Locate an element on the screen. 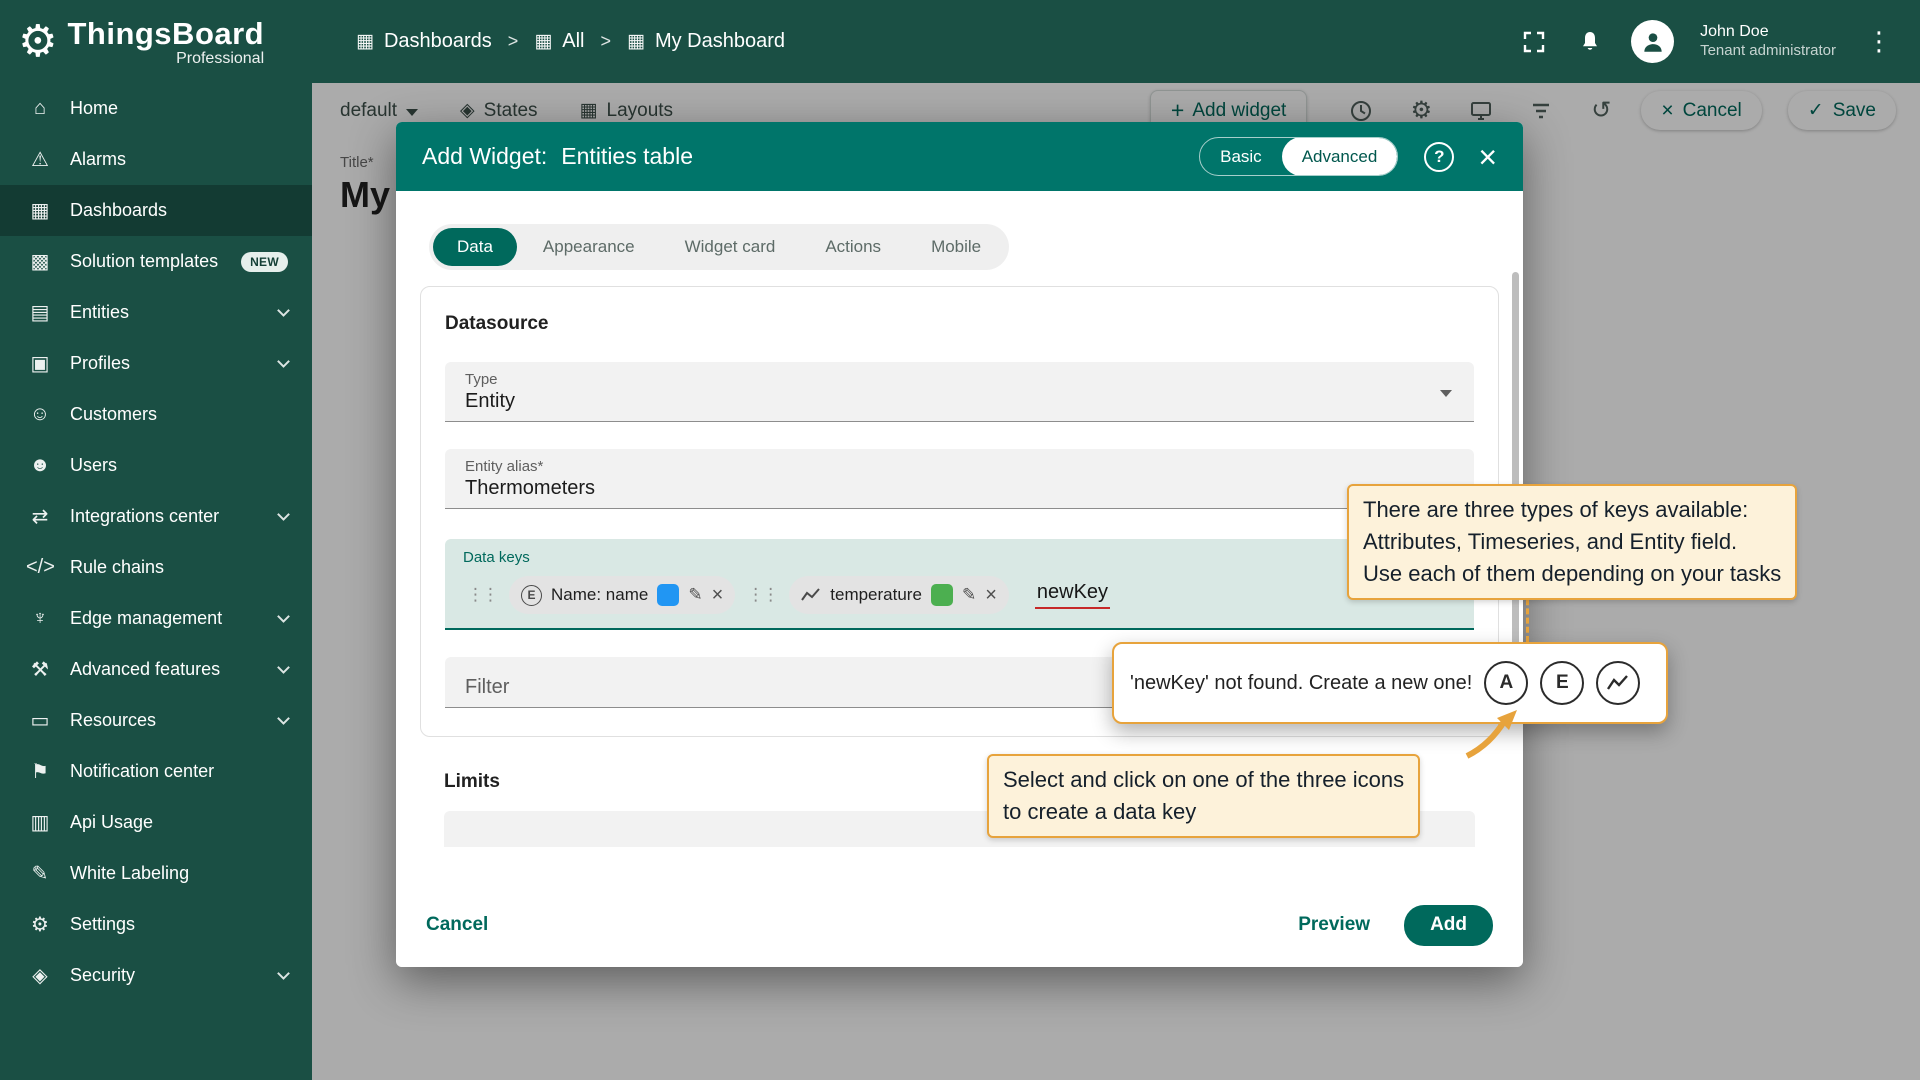 This screenshot has height=1080, width=1920. dialog-cancel-button: Cancel is located at coordinates (457, 925).